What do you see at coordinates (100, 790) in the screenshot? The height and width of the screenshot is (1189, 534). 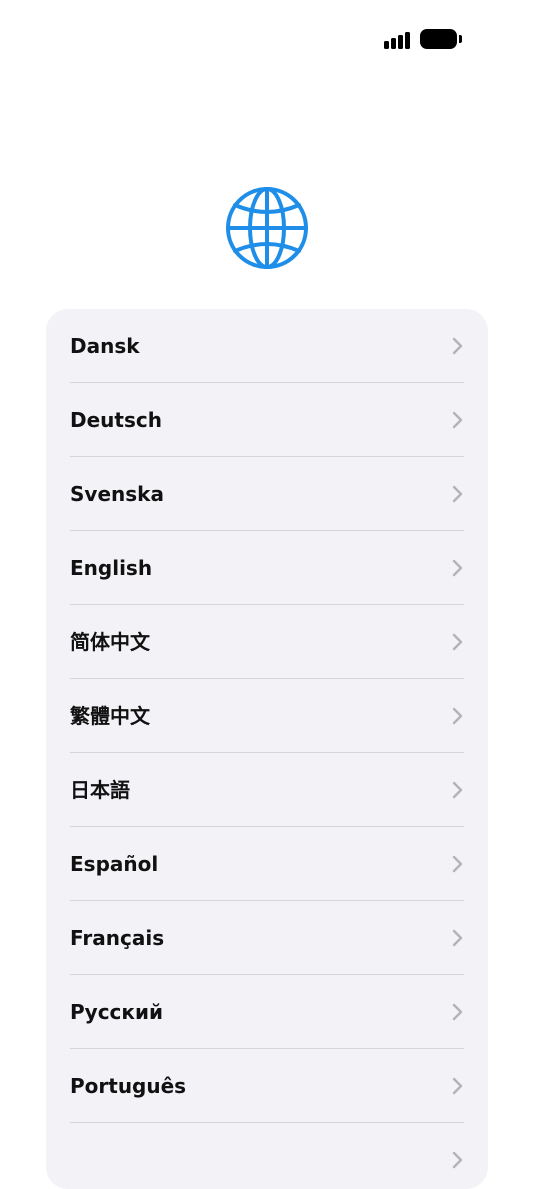 I see `language-label: 日本語` at bounding box center [100, 790].